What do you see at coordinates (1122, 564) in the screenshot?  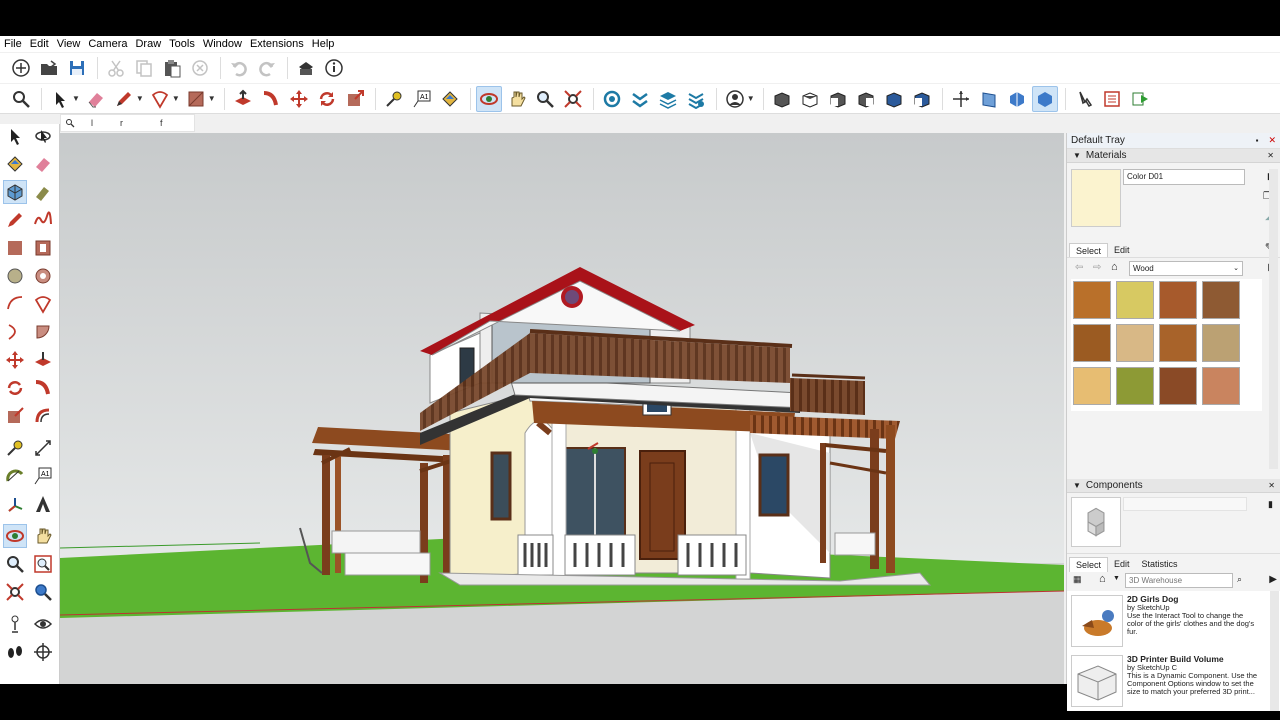 I see `components-tab-edit: Edit` at bounding box center [1122, 564].